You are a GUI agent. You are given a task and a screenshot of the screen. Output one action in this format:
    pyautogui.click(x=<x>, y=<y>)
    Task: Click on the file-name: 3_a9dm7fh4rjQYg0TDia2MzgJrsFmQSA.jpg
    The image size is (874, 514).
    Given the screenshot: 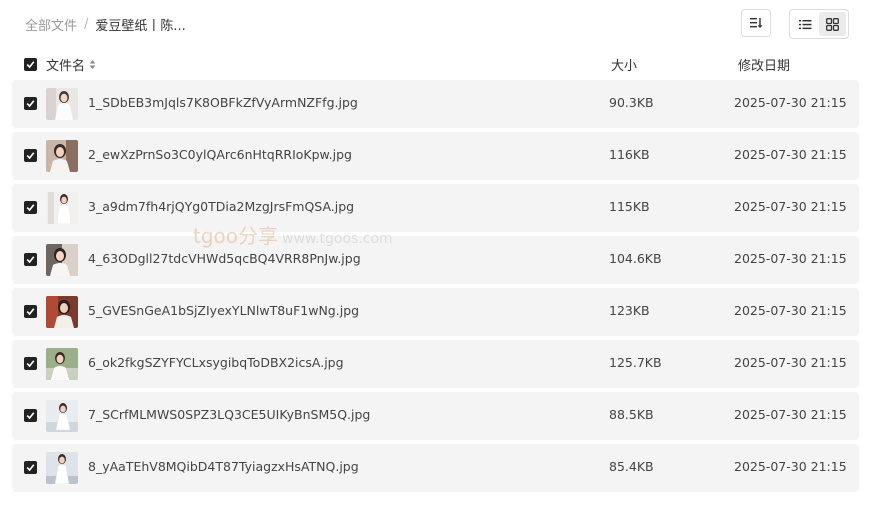 What is the action you would take?
    pyautogui.click(x=221, y=206)
    